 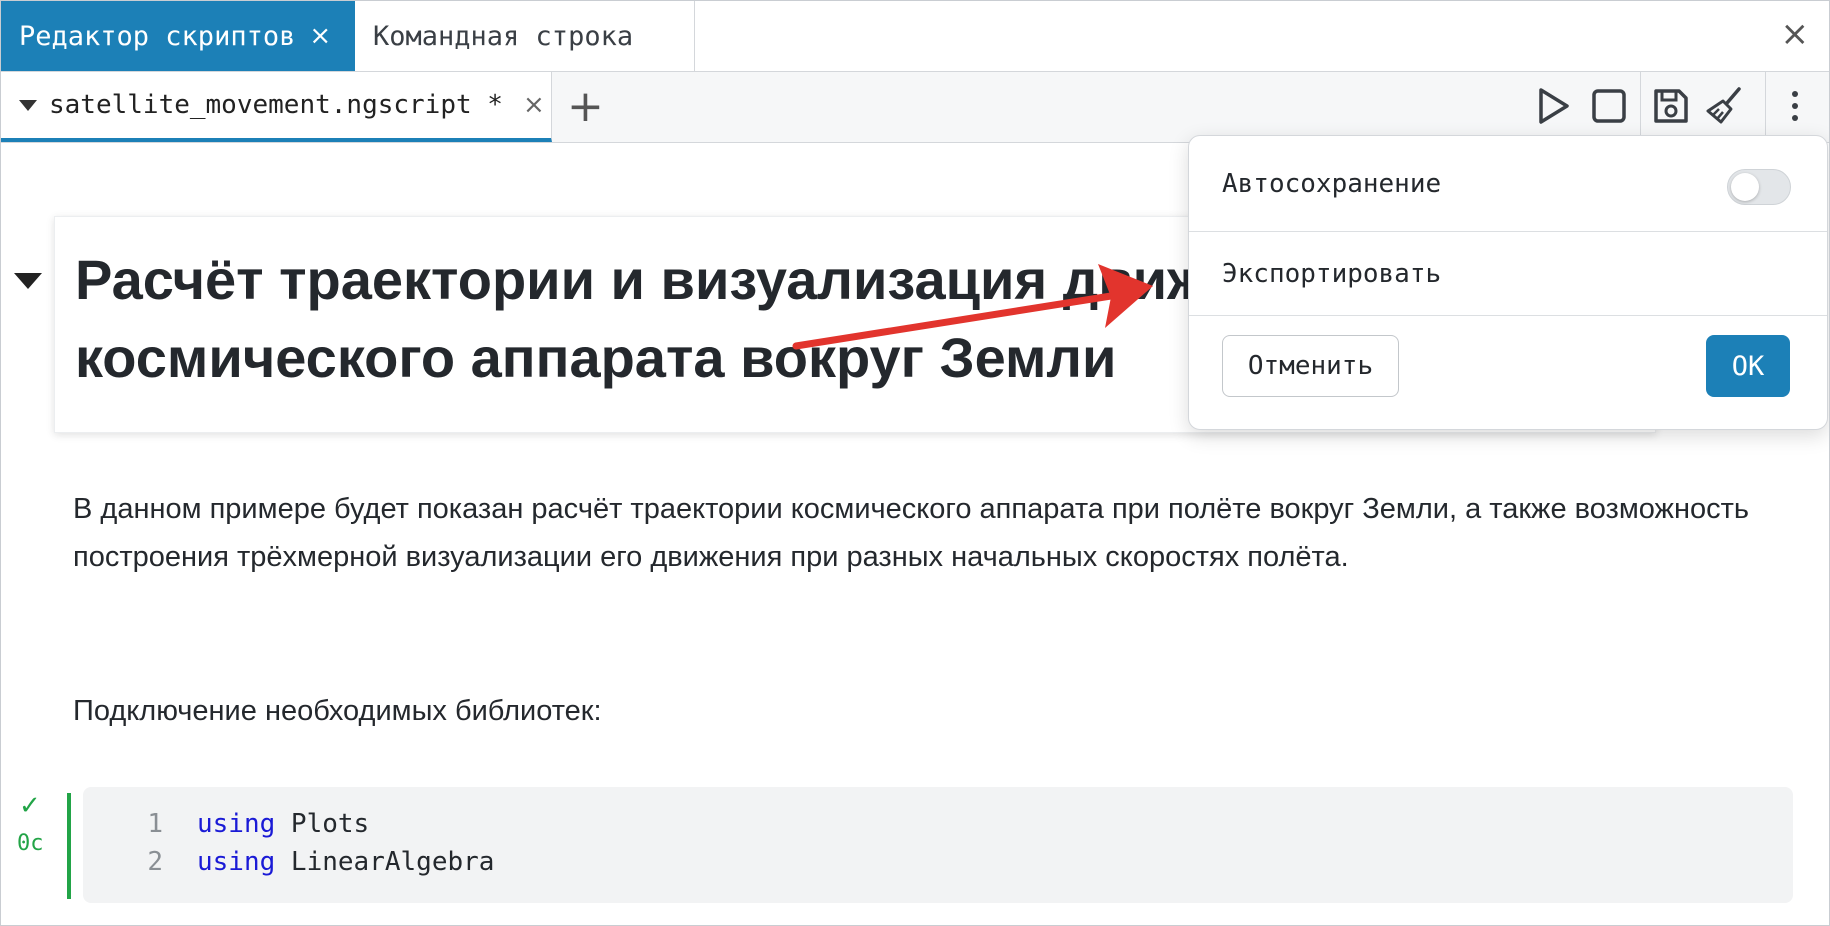 I want to click on file-tab-close-icon: ×, so click(x=534, y=105).